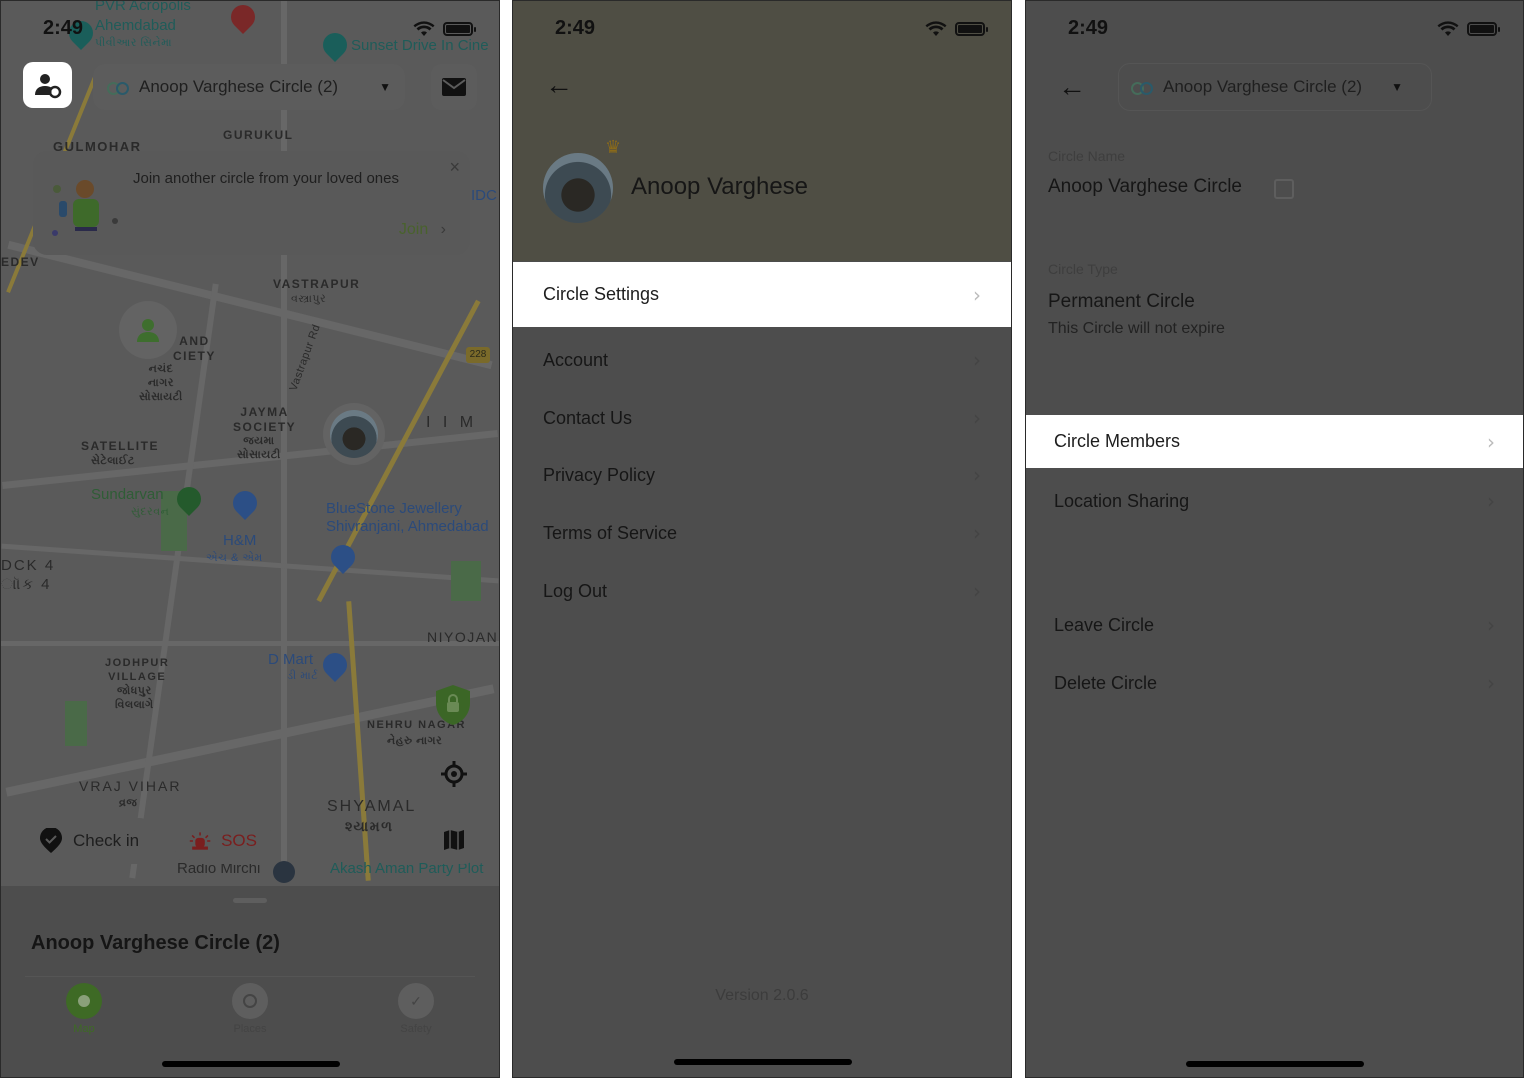  Describe the element at coordinates (484, 195) in the screenshot. I see `map-label-idc: IDC` at that location.